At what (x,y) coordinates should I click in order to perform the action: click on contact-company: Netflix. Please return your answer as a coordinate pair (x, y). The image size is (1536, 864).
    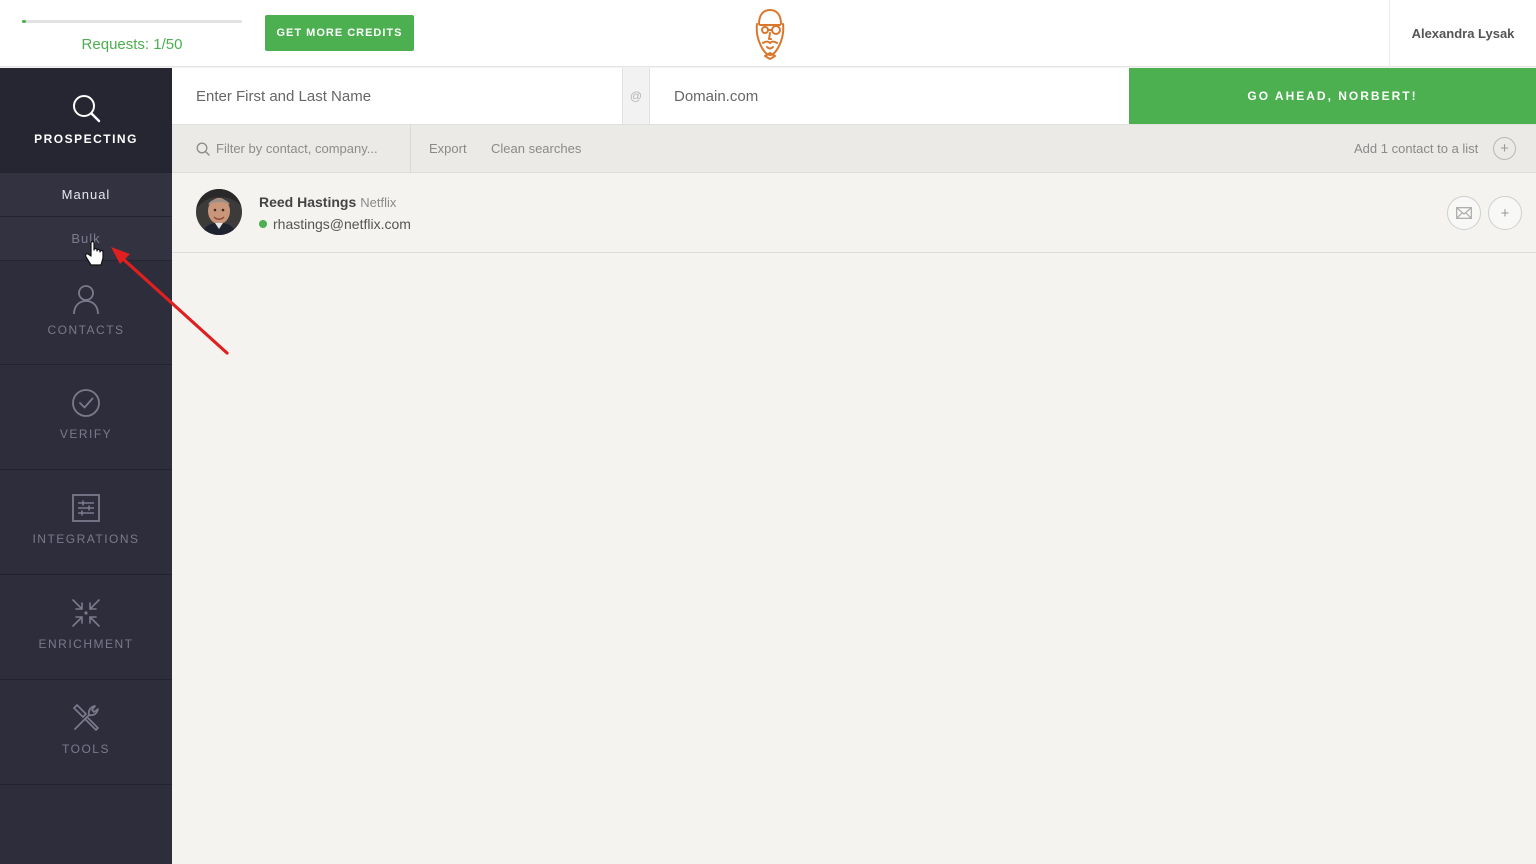
    Looking at the image, I should click on (378, 202).